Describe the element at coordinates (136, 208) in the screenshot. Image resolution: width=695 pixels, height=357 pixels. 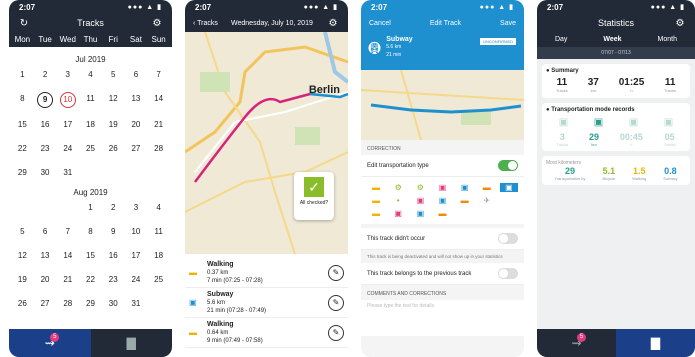
I see `day-cell: 3` at that location.